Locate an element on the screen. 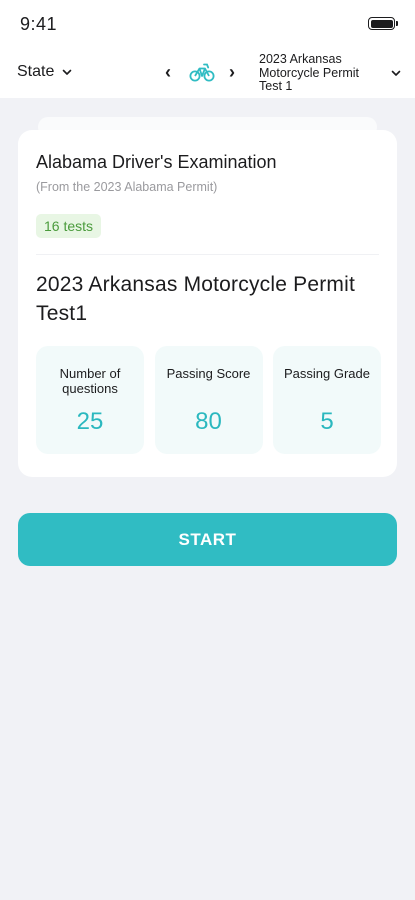 The height and width of the screenshot is (900, 415). prev-test-button: ‹ is located at coordinates (168, 72).